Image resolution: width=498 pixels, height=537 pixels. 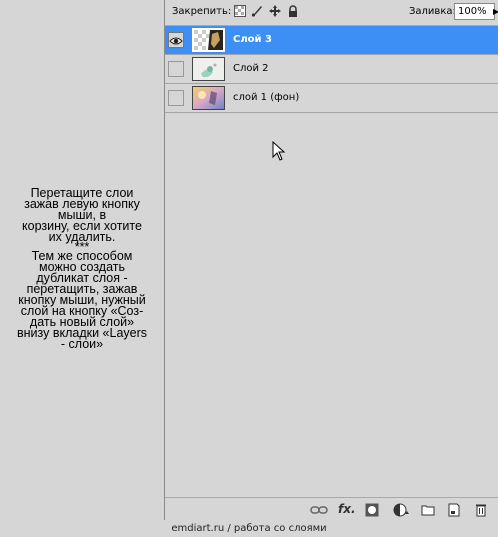 What do you see at coordinates (257, 11) in the screenshot?
I see `lock-image-pixels-icon` at bounding box center [257, 11].